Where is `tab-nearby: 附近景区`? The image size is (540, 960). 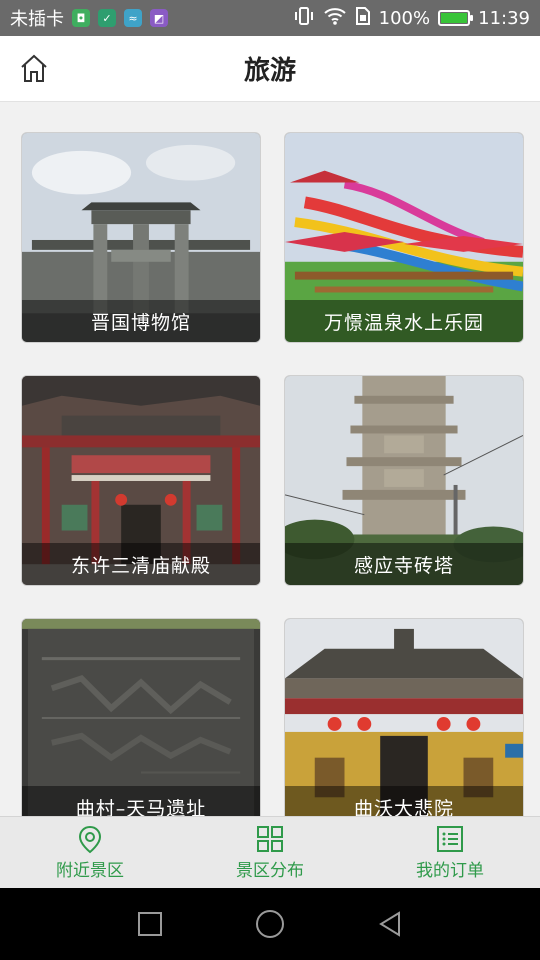
tab-nearby: 附近景区 is located at coordinates (90, 852).